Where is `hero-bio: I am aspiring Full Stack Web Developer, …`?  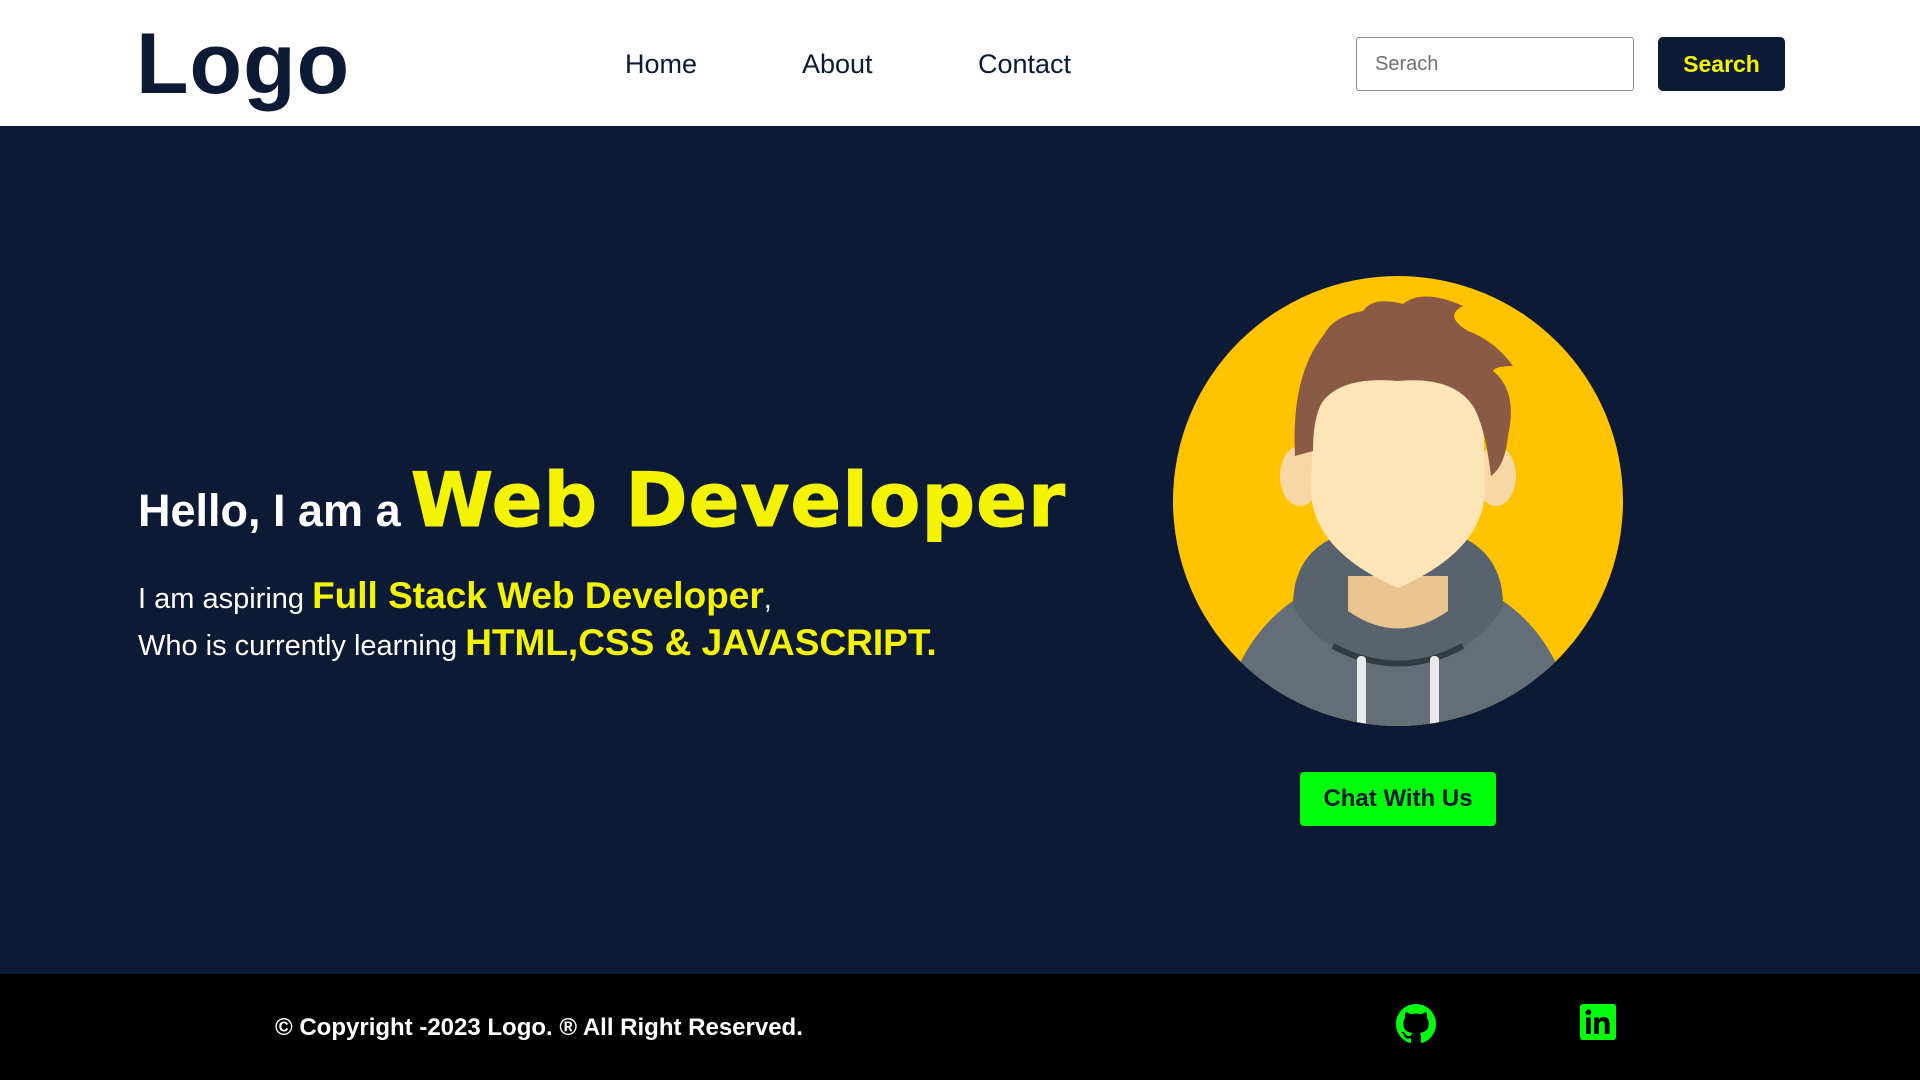
hero-bio: I am aspiring Full Stack Web Developer, … is located at coordinates (537, 621).